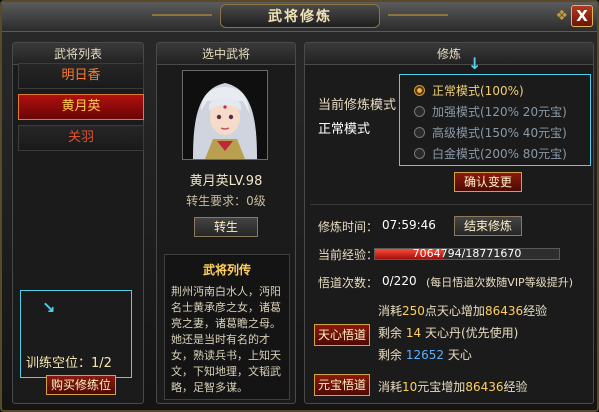 The width and height of the screenshot is (599, 412). What do you see at coordinates (504, 311) in the screenshot?
I see `tianxin-exp-gain: 86436` at bounding box center [504, 311].